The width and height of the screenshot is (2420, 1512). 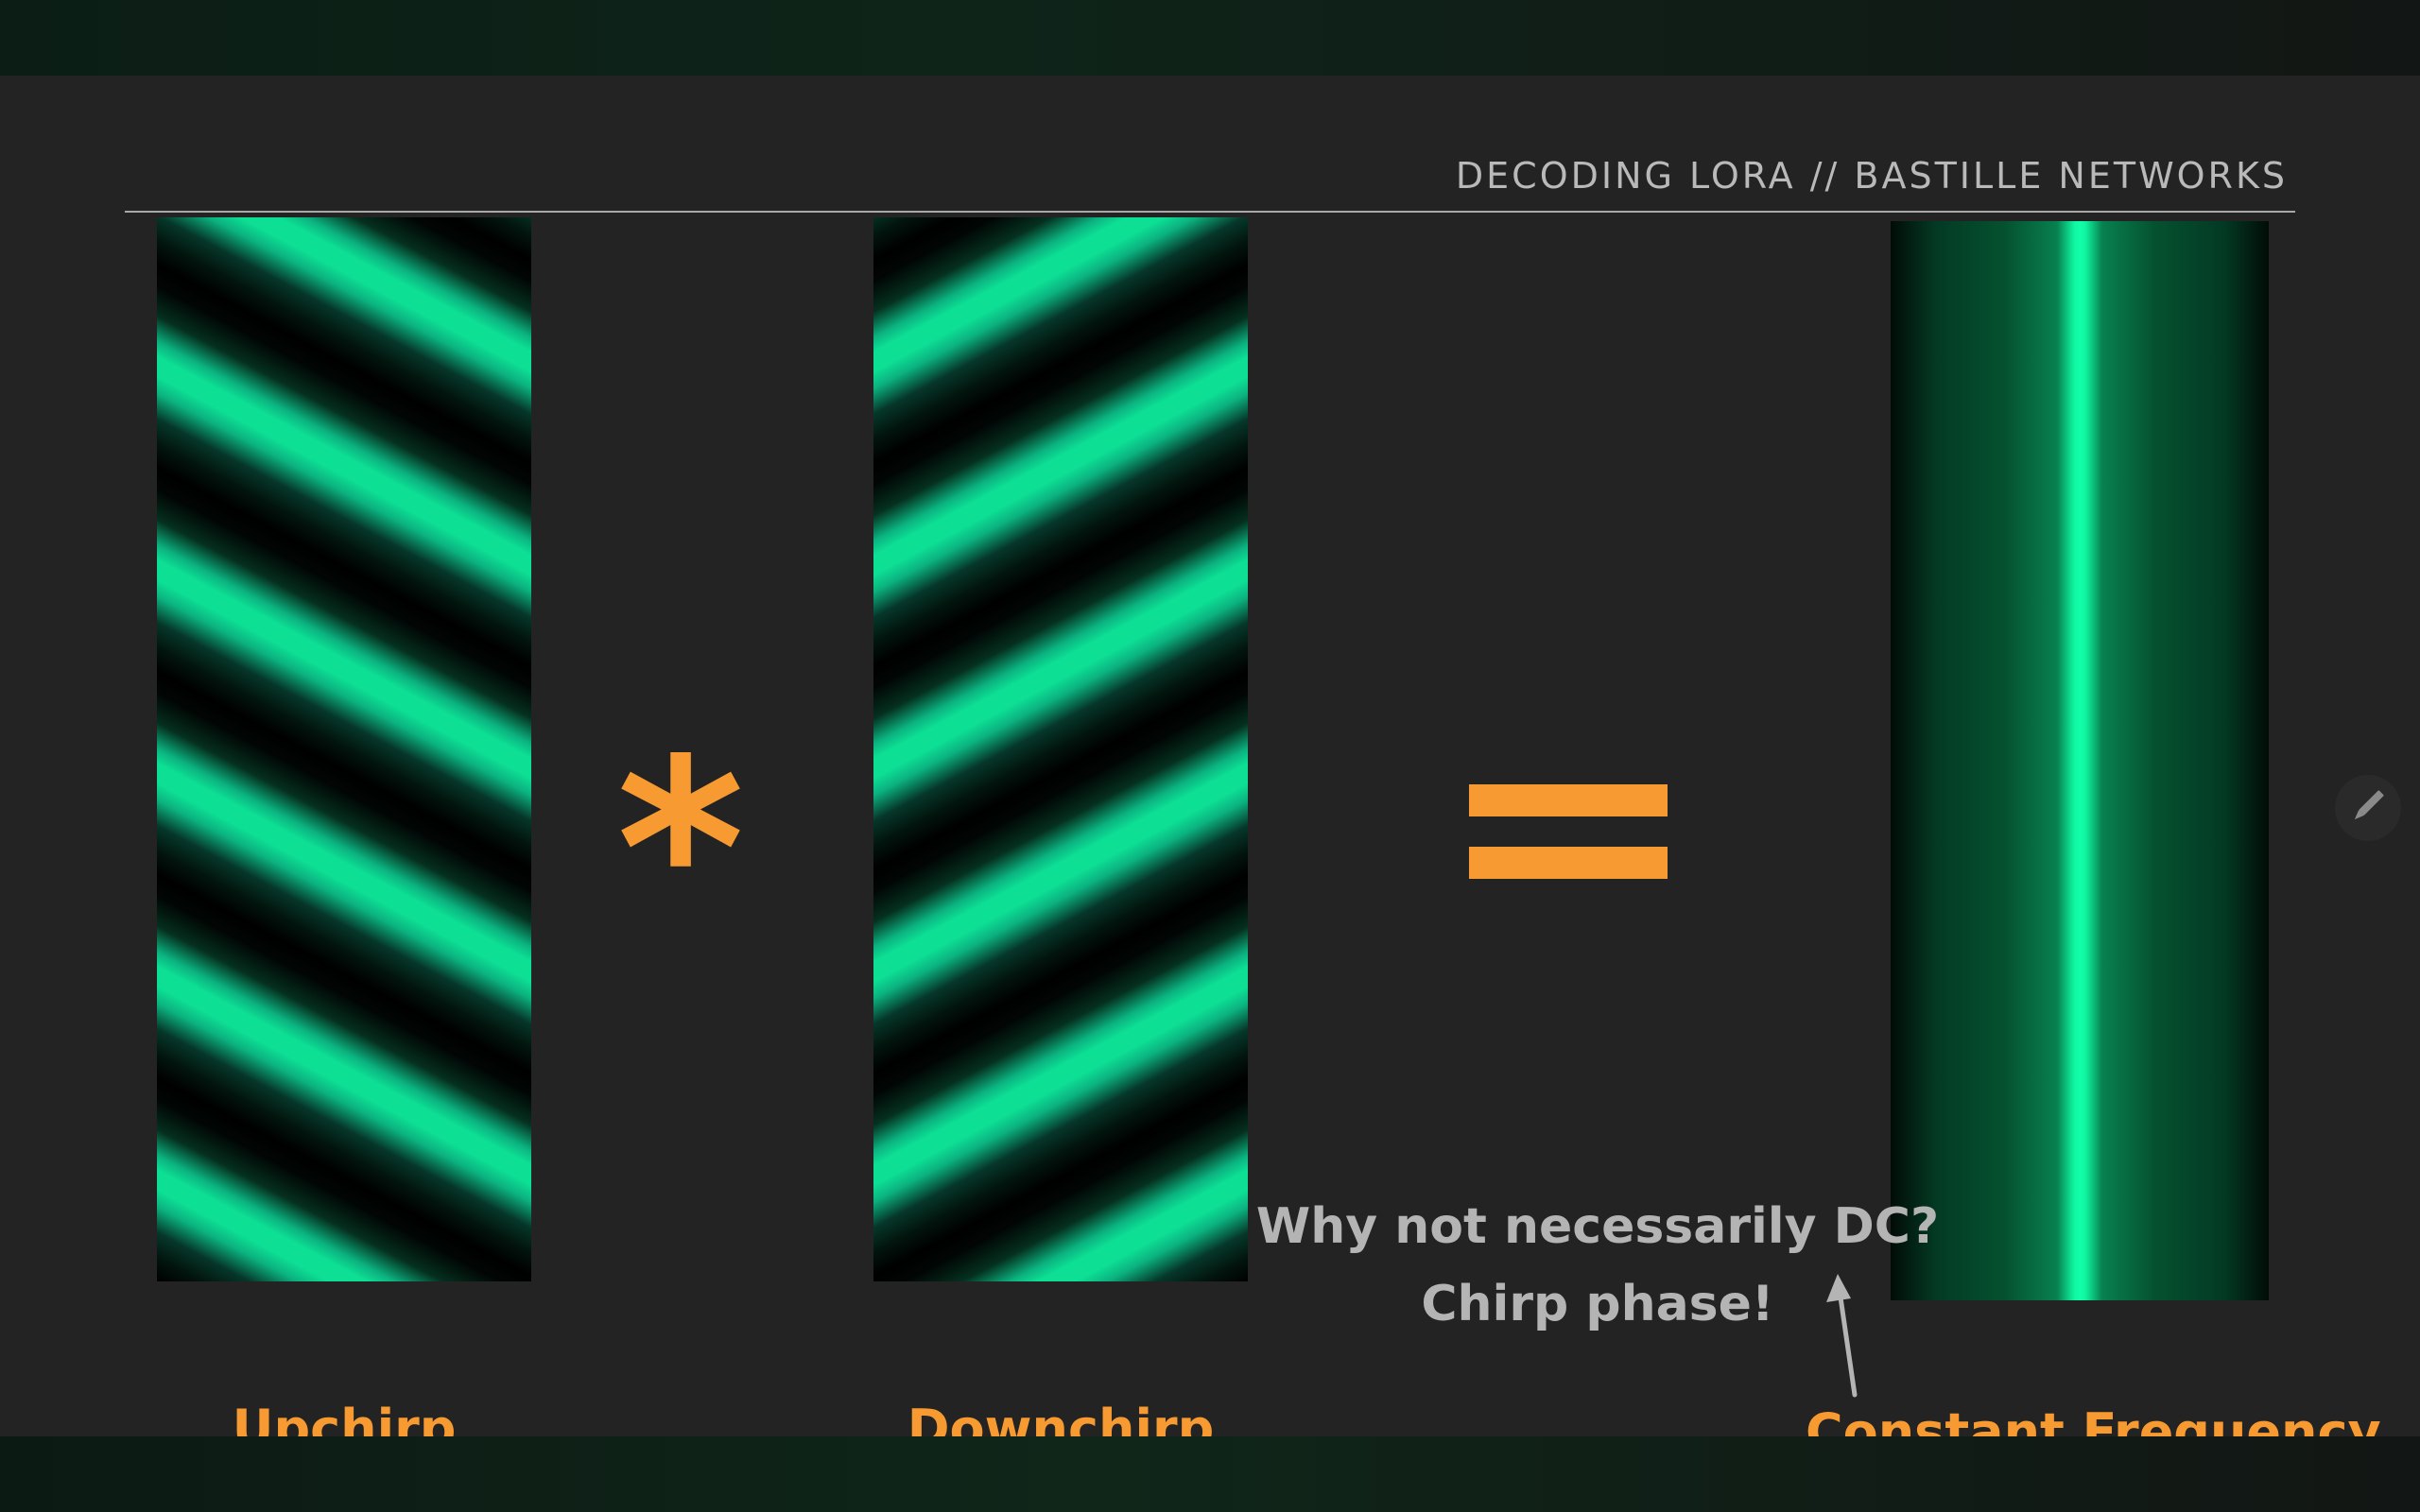 What do you see at coordinates (344, 749) in the screenshot?
I see `upchirp-spectrogram` at bounding box center [344, 749].